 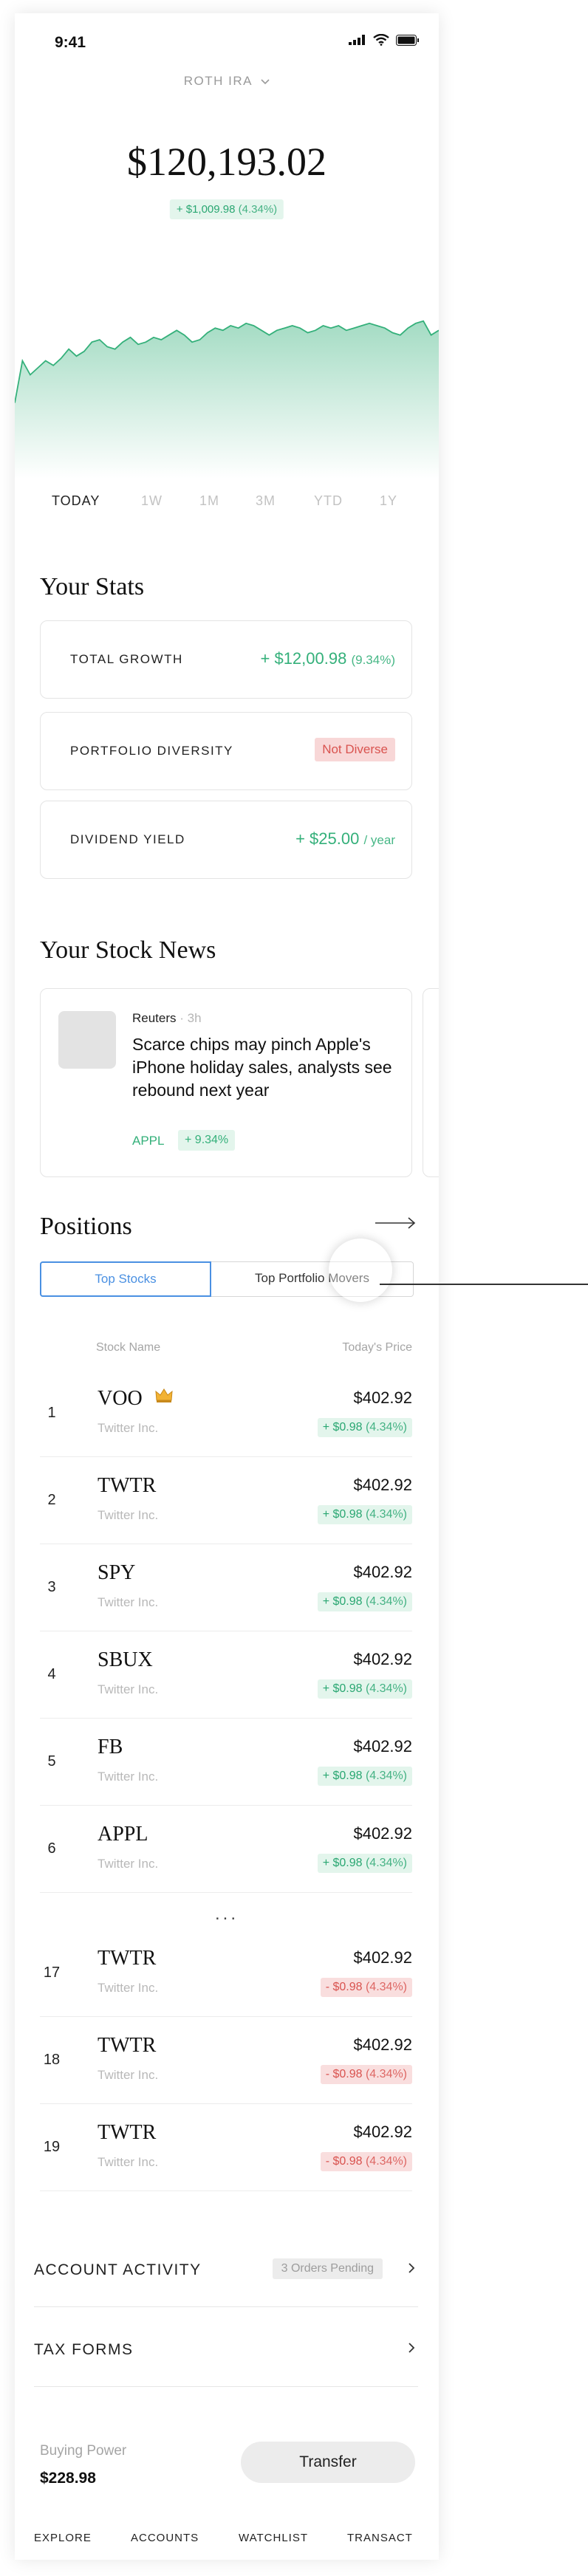 What do you see at coordinates (484, 1284) in the screenshot?
I see `annotation-callout-line` at bounding box center [484, 1284].